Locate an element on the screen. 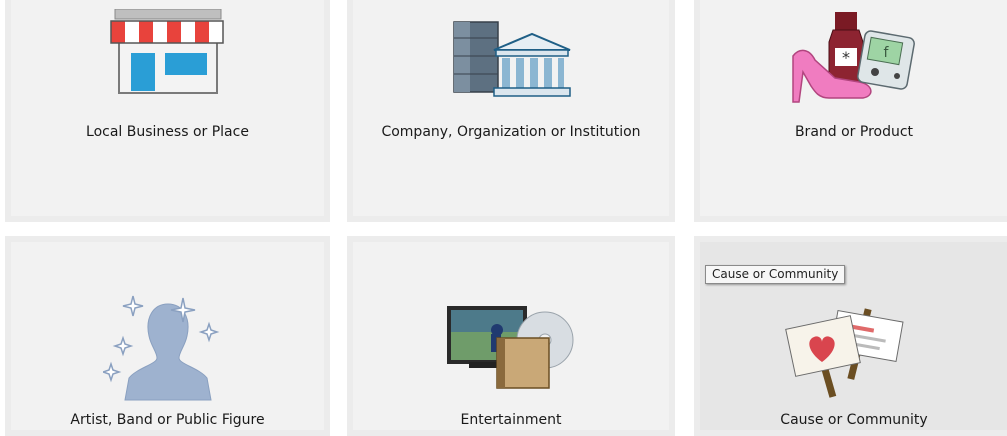 This screenshot has height=436, width=1007. tile-inner: Artist, Band or Public Figure is located at coordinates (167, 336).